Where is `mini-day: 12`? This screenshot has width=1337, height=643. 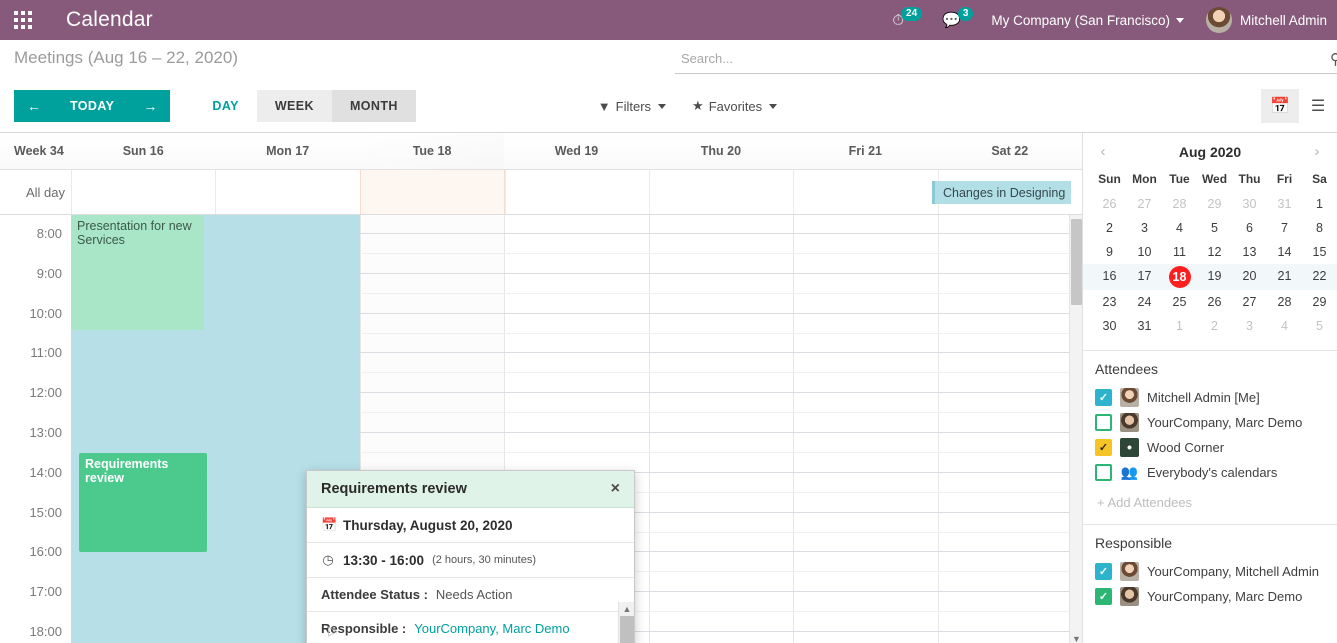
mini-day: 12 is located at coordinates (1214, 252).